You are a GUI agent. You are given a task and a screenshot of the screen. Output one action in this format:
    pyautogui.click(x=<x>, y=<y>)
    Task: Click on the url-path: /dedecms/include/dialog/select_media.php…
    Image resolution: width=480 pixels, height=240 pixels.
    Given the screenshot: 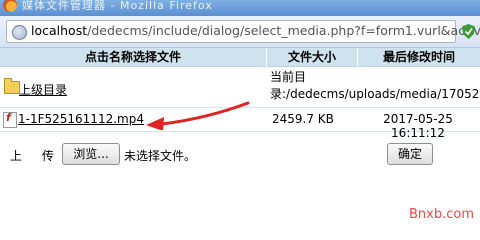 What is the action you would take?
    pyautogui.click(x=283, y=30)
    